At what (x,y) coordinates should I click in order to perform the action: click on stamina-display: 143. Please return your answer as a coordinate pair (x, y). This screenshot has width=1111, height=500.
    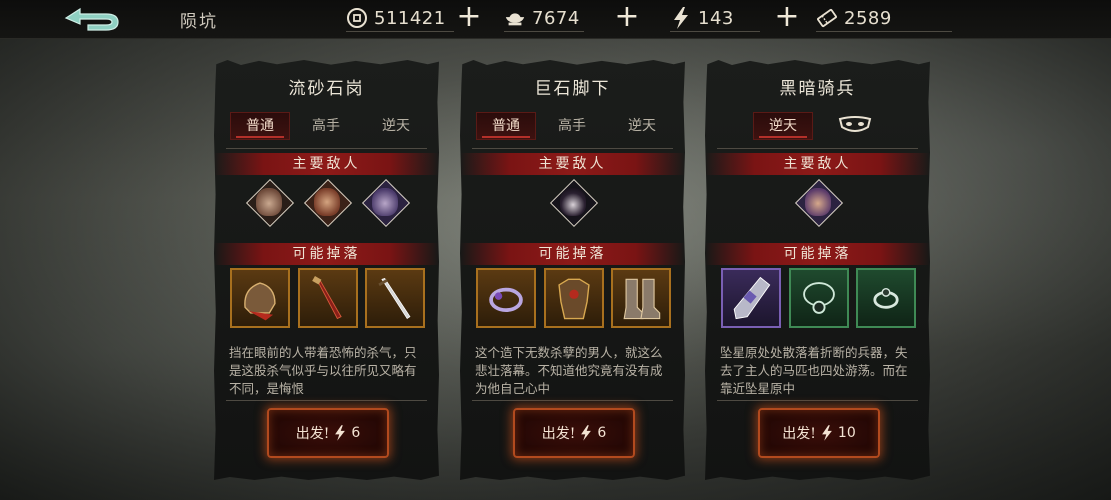
    Looking at the image, I should click on (715, 18).